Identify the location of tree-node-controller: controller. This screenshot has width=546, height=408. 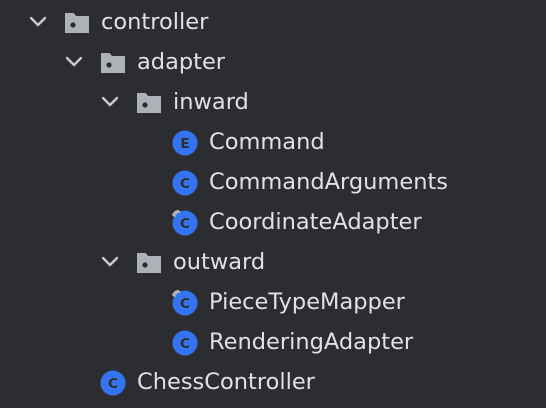
(273, 22).